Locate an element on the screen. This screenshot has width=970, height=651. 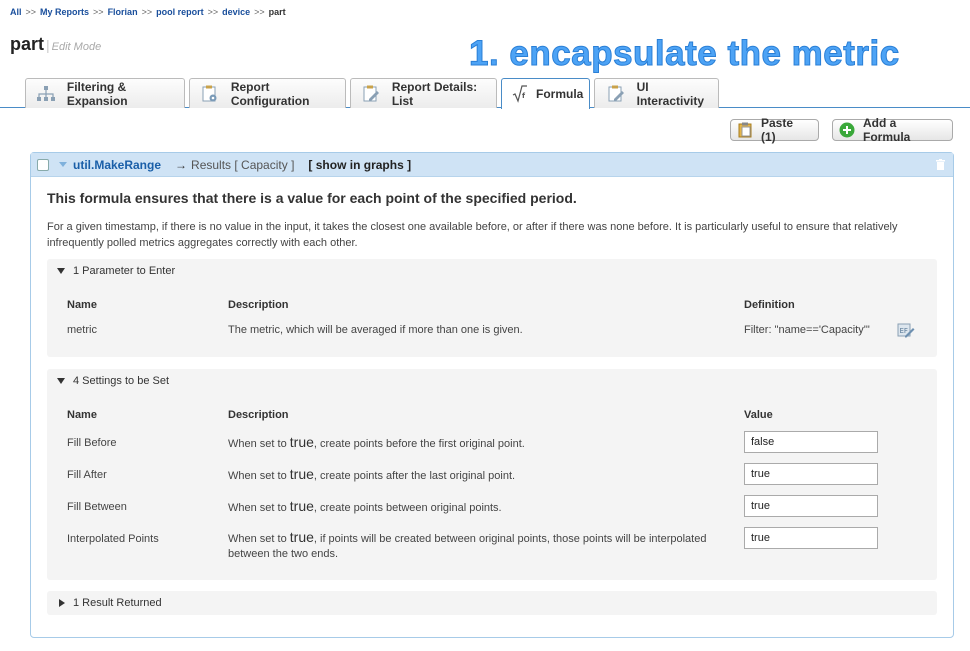
formula-select-checkbox is located at coordinates (43, 164).